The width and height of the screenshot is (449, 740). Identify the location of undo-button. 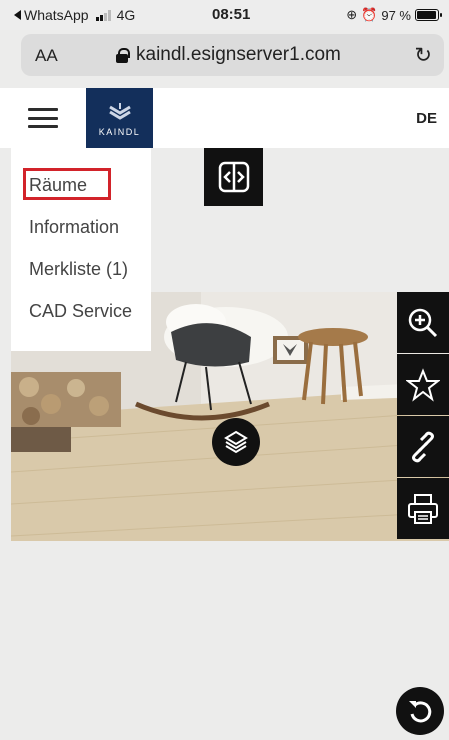
(420, 711).